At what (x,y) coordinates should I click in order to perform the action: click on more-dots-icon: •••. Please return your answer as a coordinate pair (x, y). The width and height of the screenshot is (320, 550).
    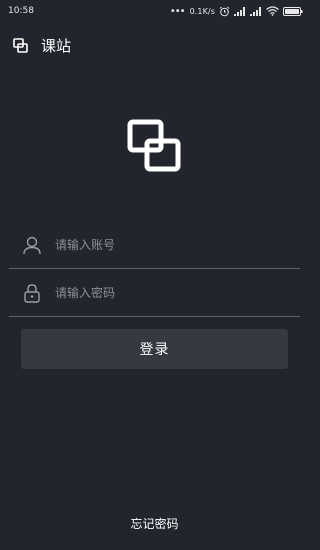
    Looking at the image, I should click on (177, 11).